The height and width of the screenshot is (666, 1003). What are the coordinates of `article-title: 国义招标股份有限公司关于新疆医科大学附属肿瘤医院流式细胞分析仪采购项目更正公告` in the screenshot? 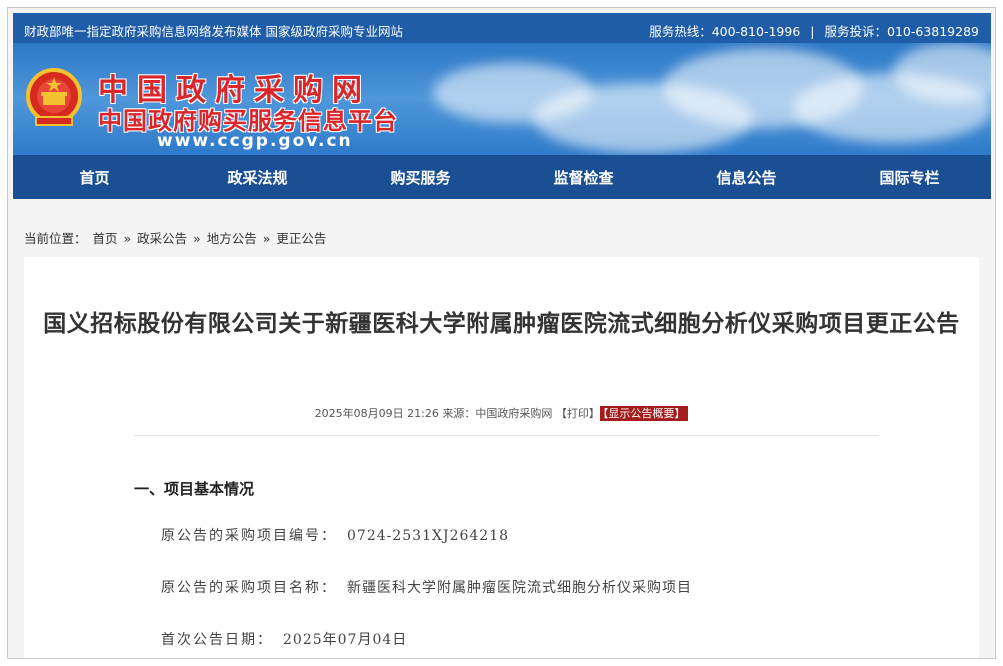 It's located at (501, 324).